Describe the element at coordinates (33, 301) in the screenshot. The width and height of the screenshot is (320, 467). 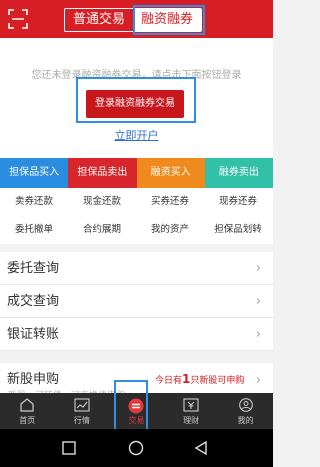
I see `menu-label: 成交查询` at that location.